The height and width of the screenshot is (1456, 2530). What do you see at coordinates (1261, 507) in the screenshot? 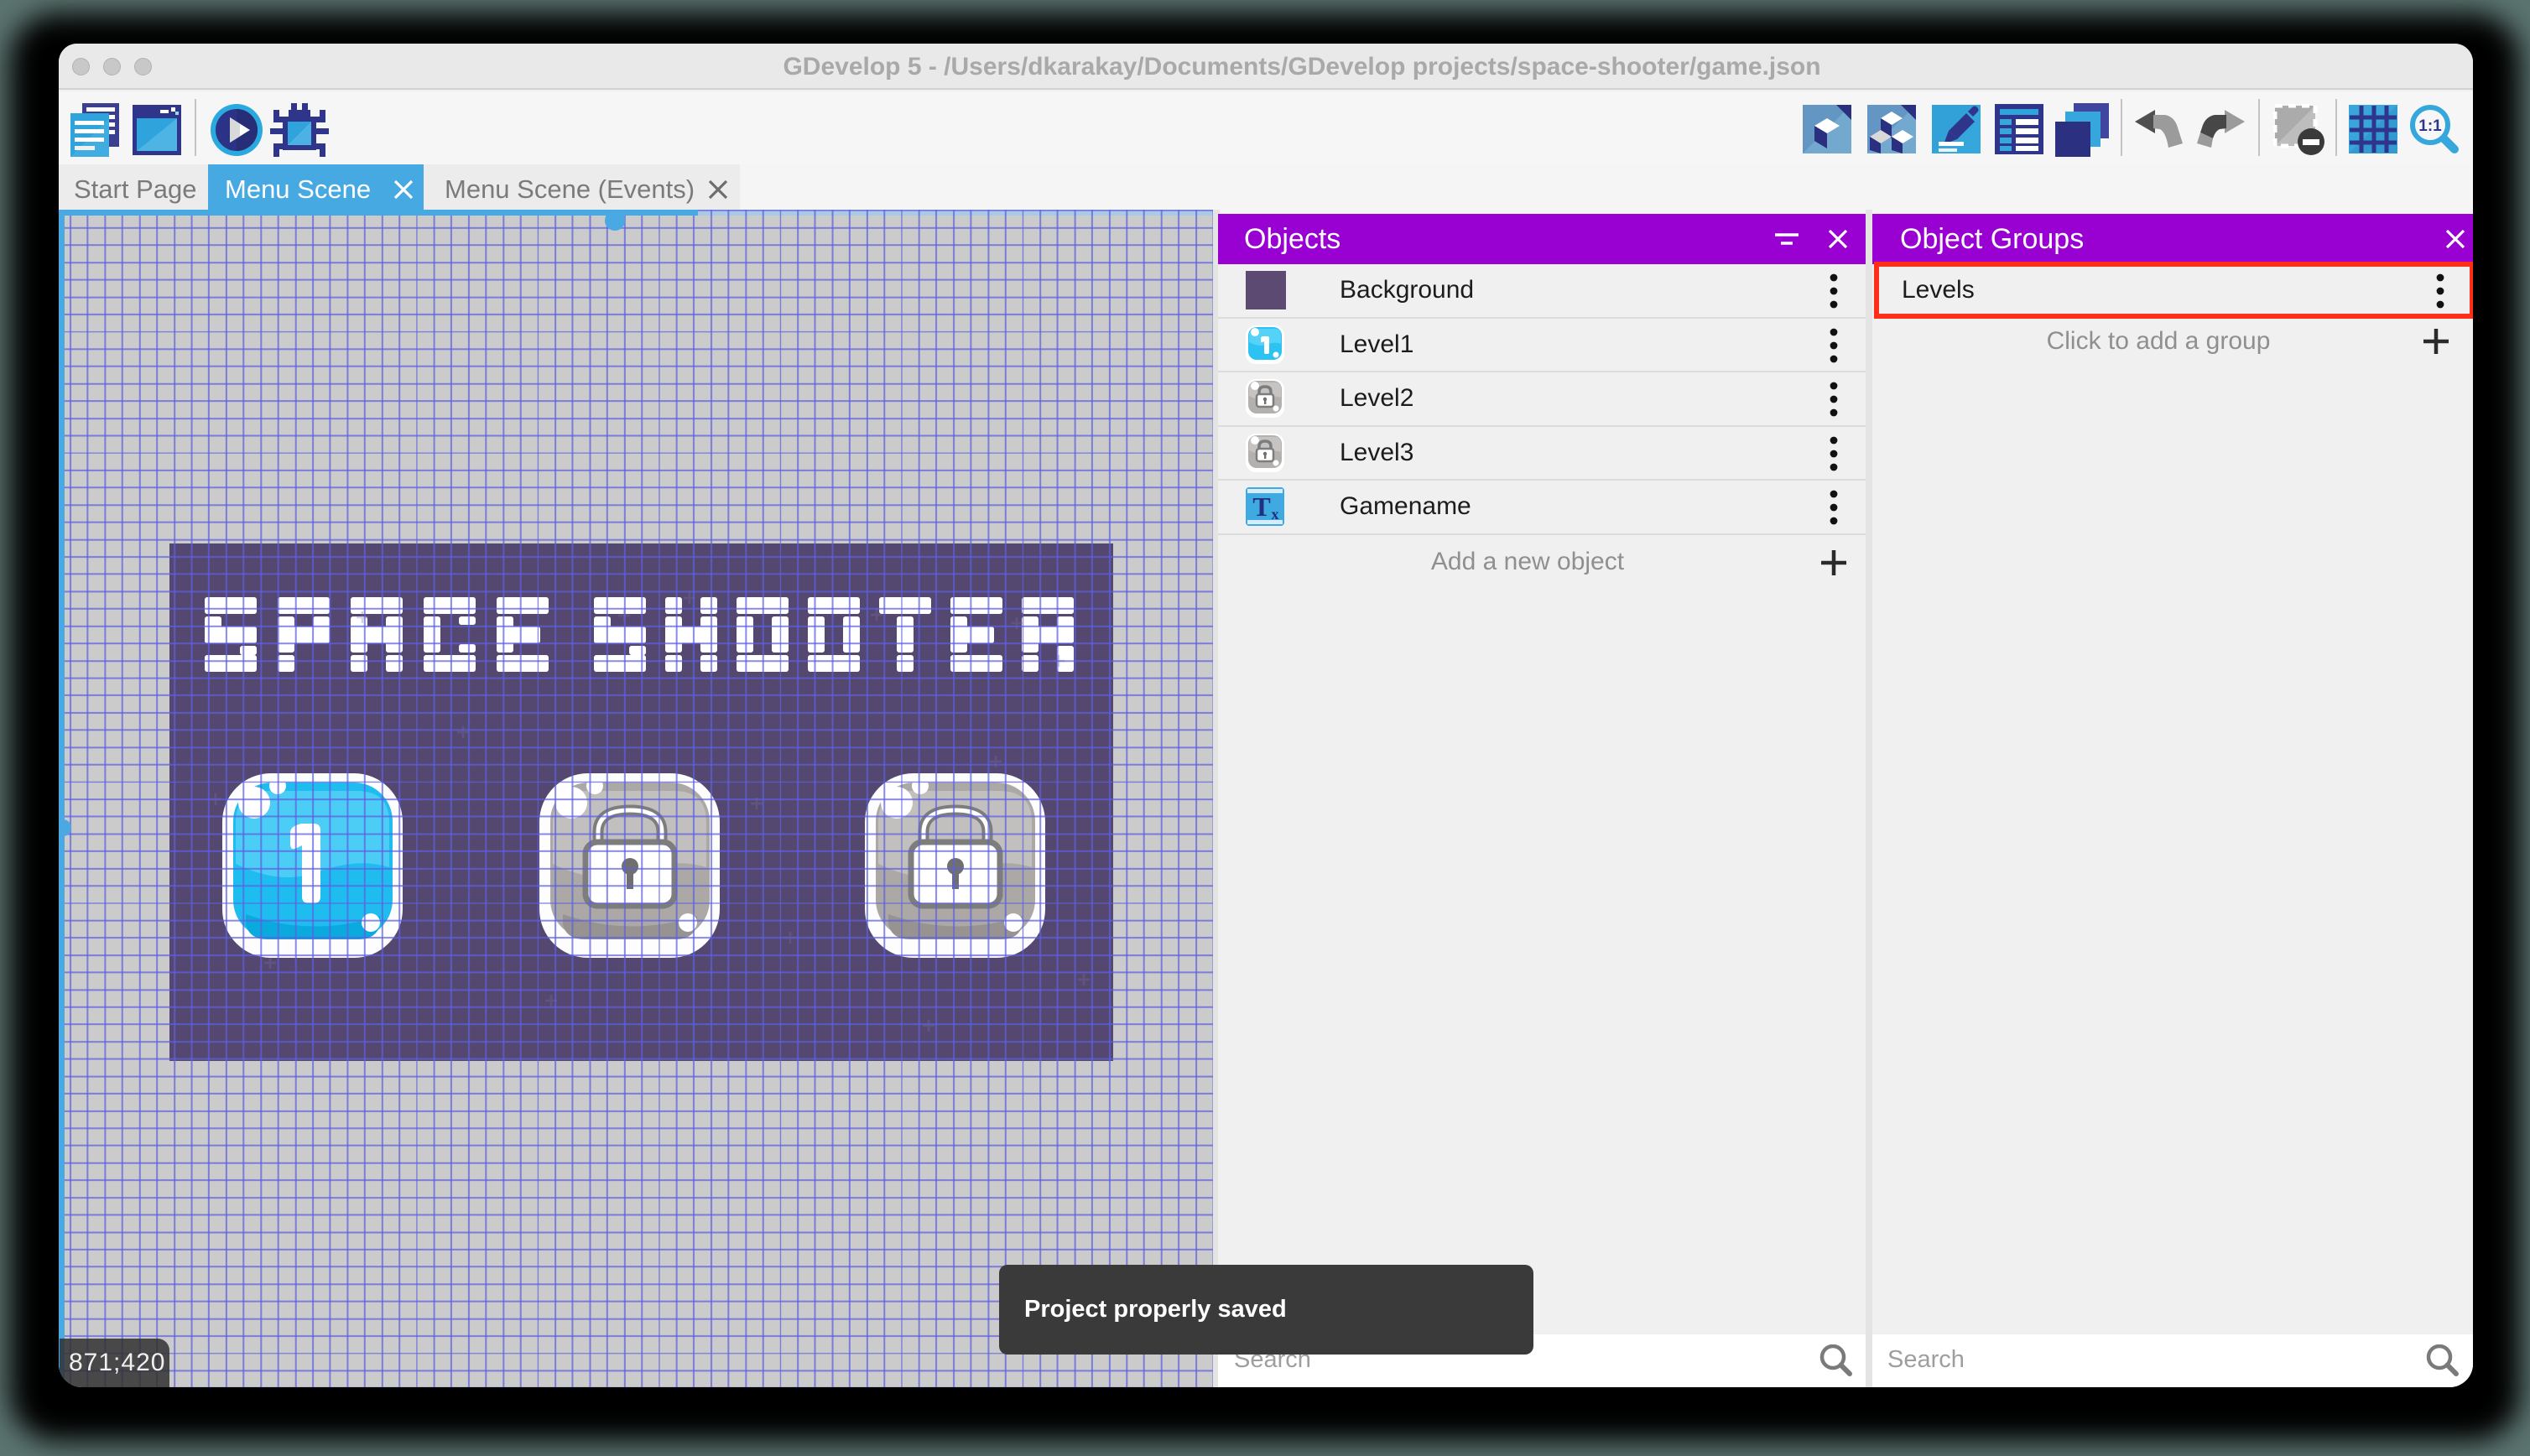
I see `svg-text: T` at bounding box center [1261, 507].